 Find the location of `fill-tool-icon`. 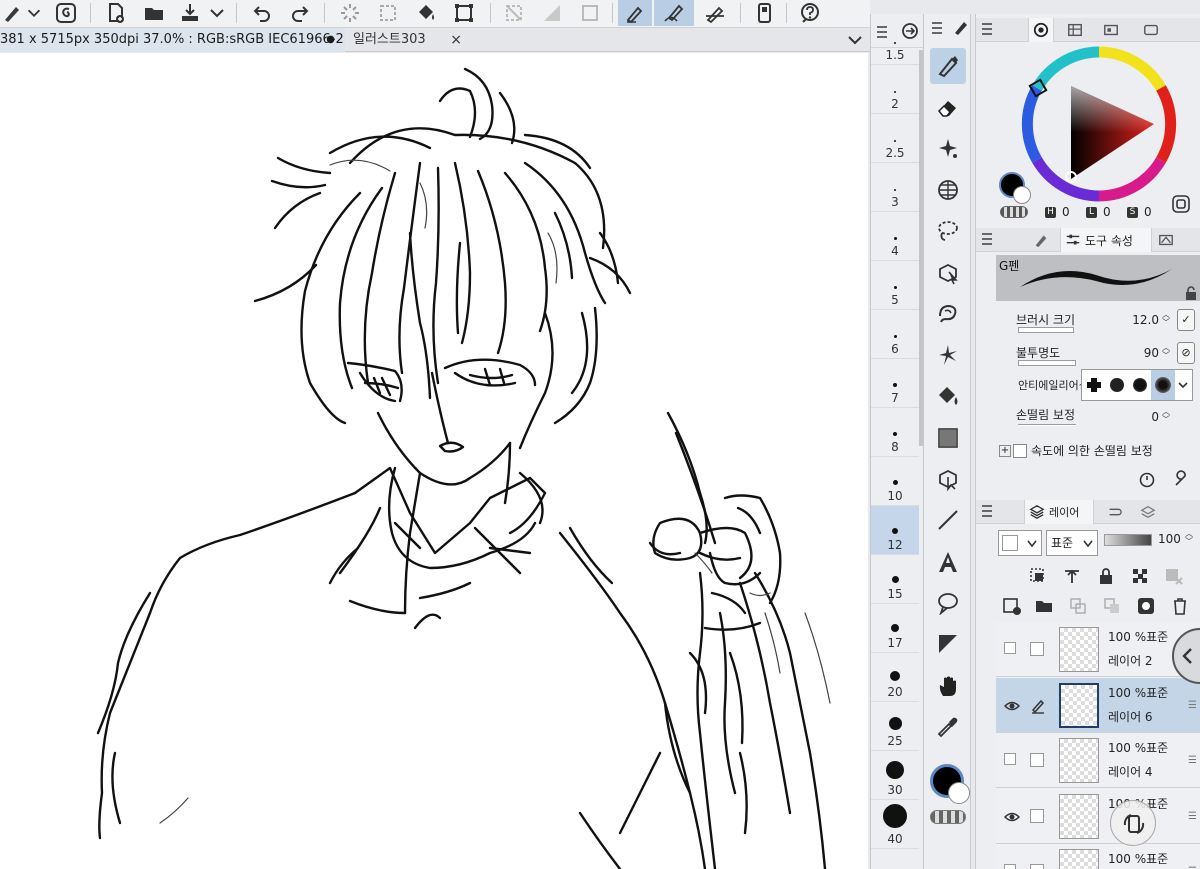

fill-tool-icon is located at coordinates (948, 396).